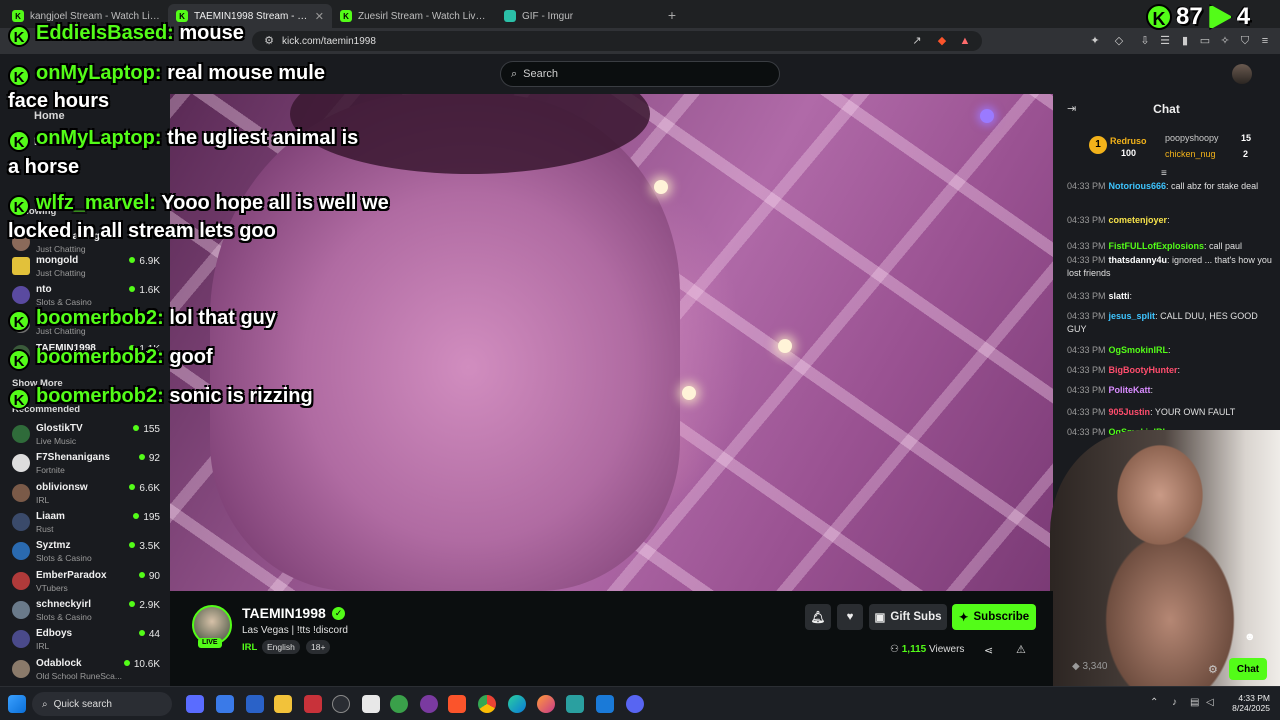  I want to click on chat-username: 905Justin, so click(1130, 412).